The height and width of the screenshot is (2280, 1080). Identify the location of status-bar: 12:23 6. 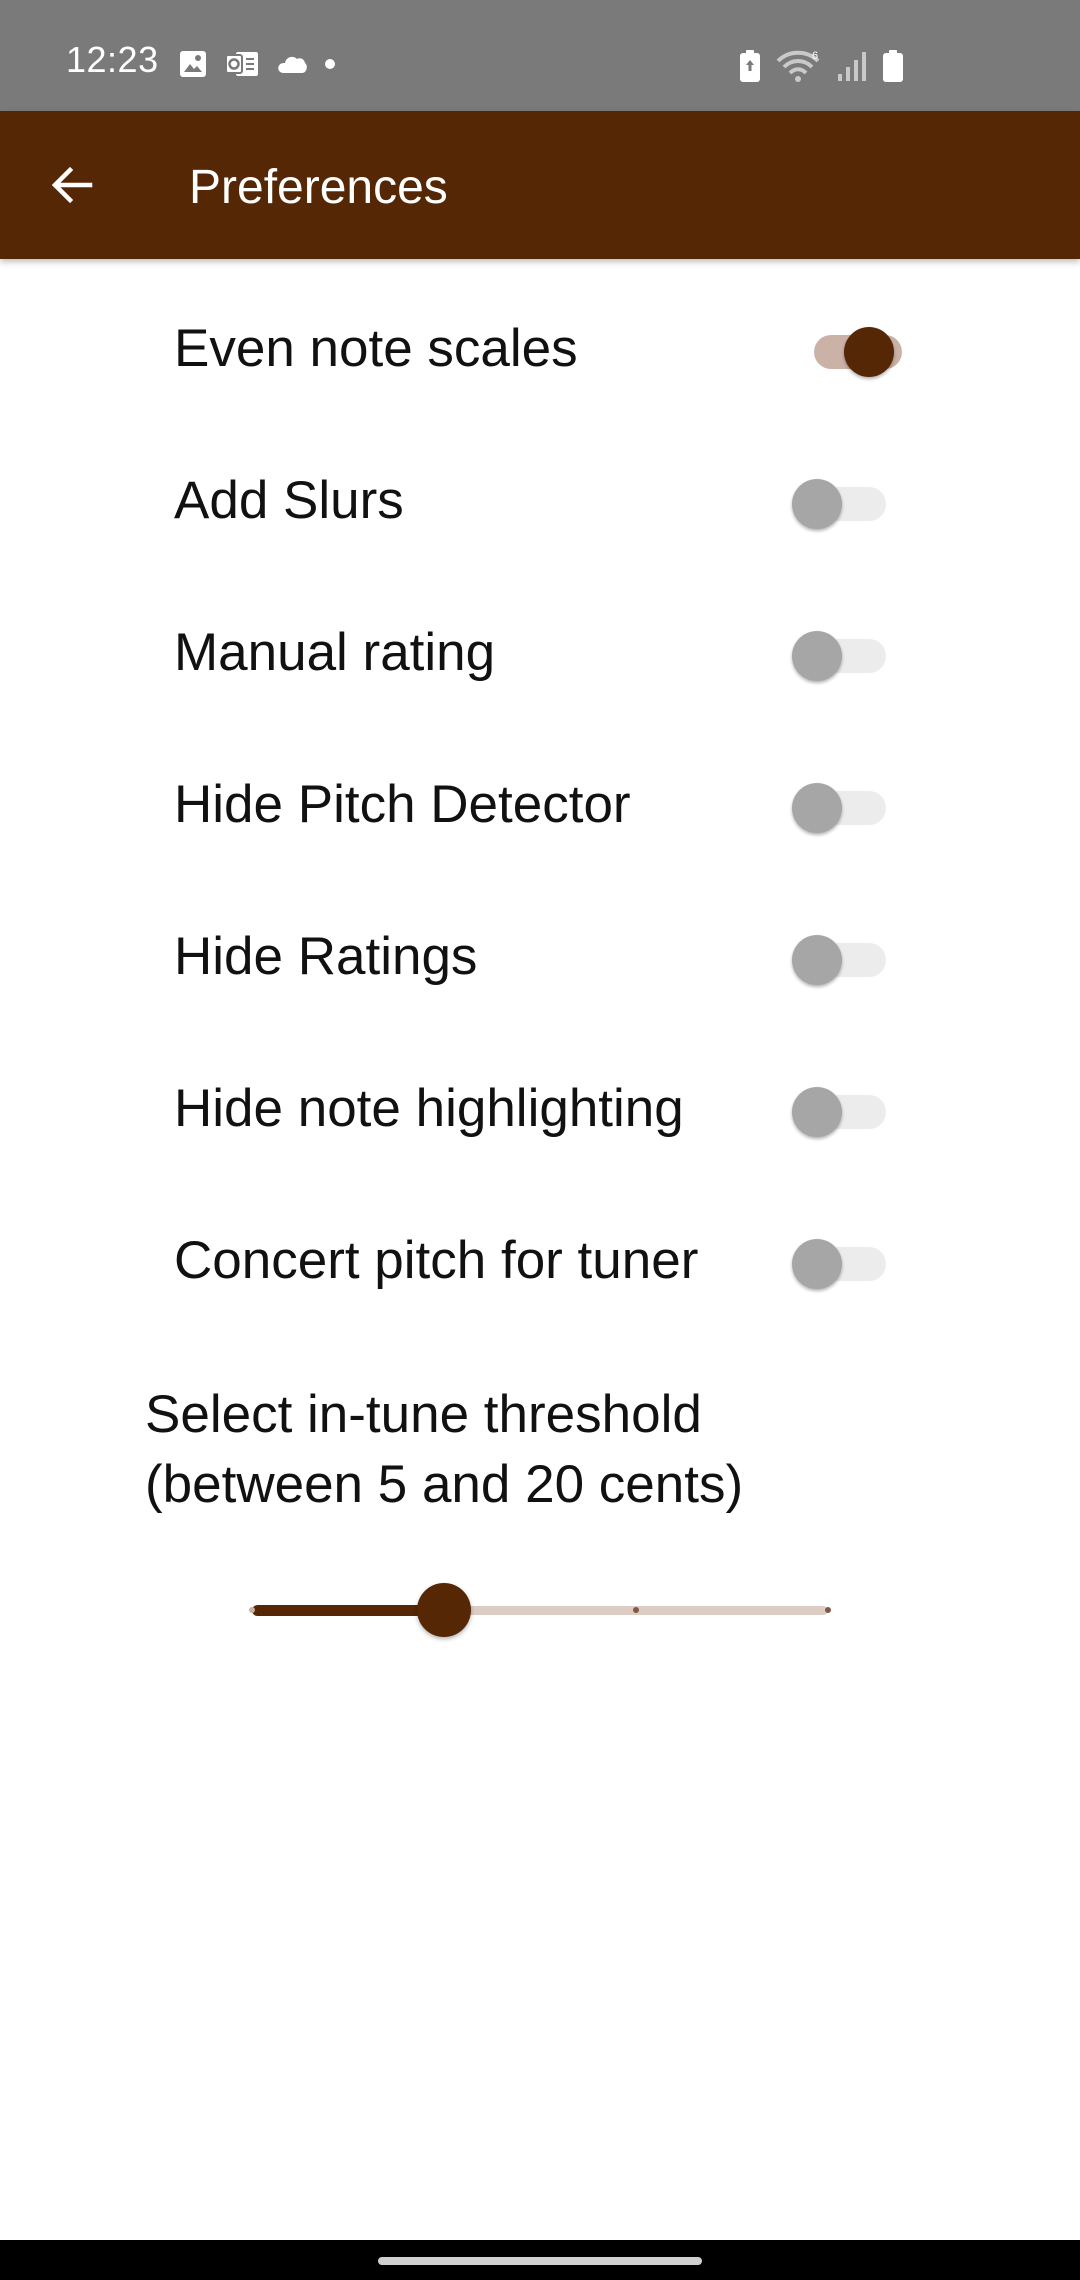
(540, 55).